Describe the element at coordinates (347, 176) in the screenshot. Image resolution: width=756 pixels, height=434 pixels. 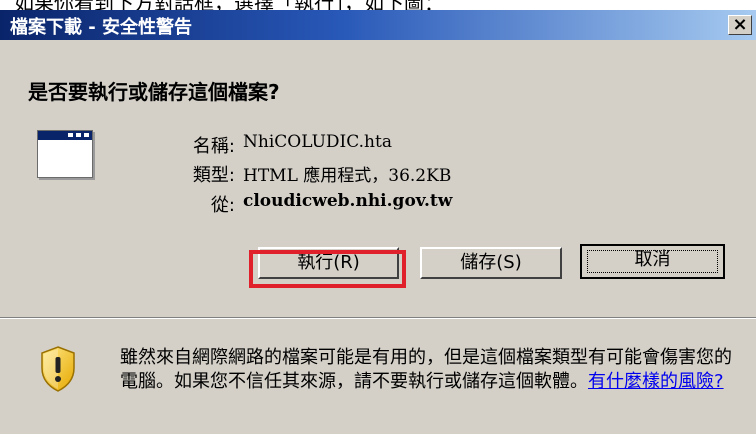
I see `file-type-value: HTML 應用程式，36.2KB` at that location.